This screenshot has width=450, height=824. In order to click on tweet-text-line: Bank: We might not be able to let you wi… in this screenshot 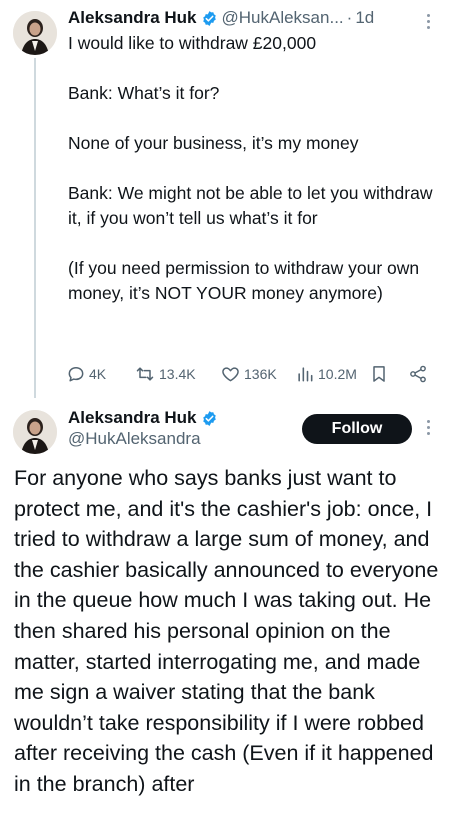, I will do `click(250, 205)`.